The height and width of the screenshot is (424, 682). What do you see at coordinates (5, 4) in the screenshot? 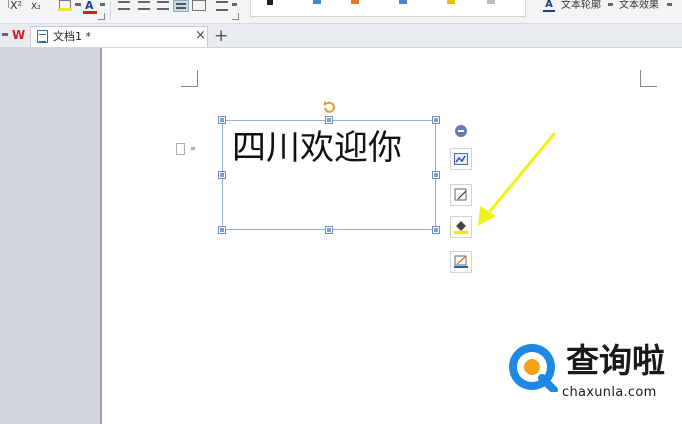
I see `ribbon-dropdown-stub` at bounding box center [5, 4].